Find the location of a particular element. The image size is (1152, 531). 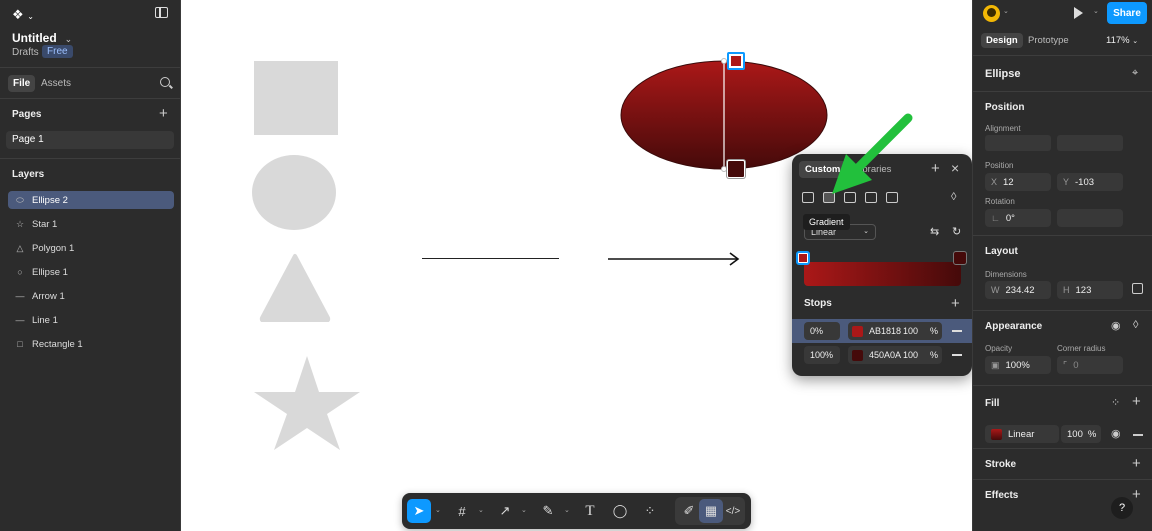

rectangle-shape is located at coordinates (296, 98).